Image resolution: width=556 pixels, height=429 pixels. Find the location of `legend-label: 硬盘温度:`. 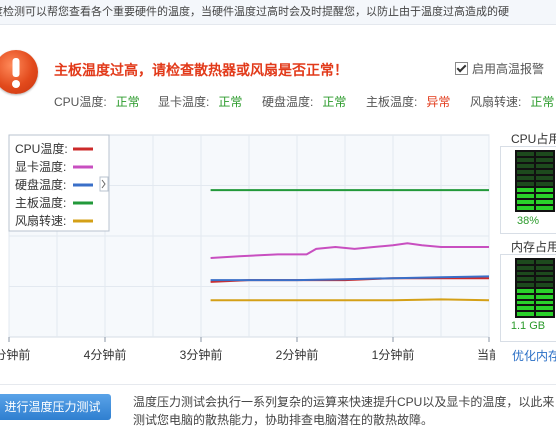

legend-label: 硬盘温度: is located at coordinates (40, 184).